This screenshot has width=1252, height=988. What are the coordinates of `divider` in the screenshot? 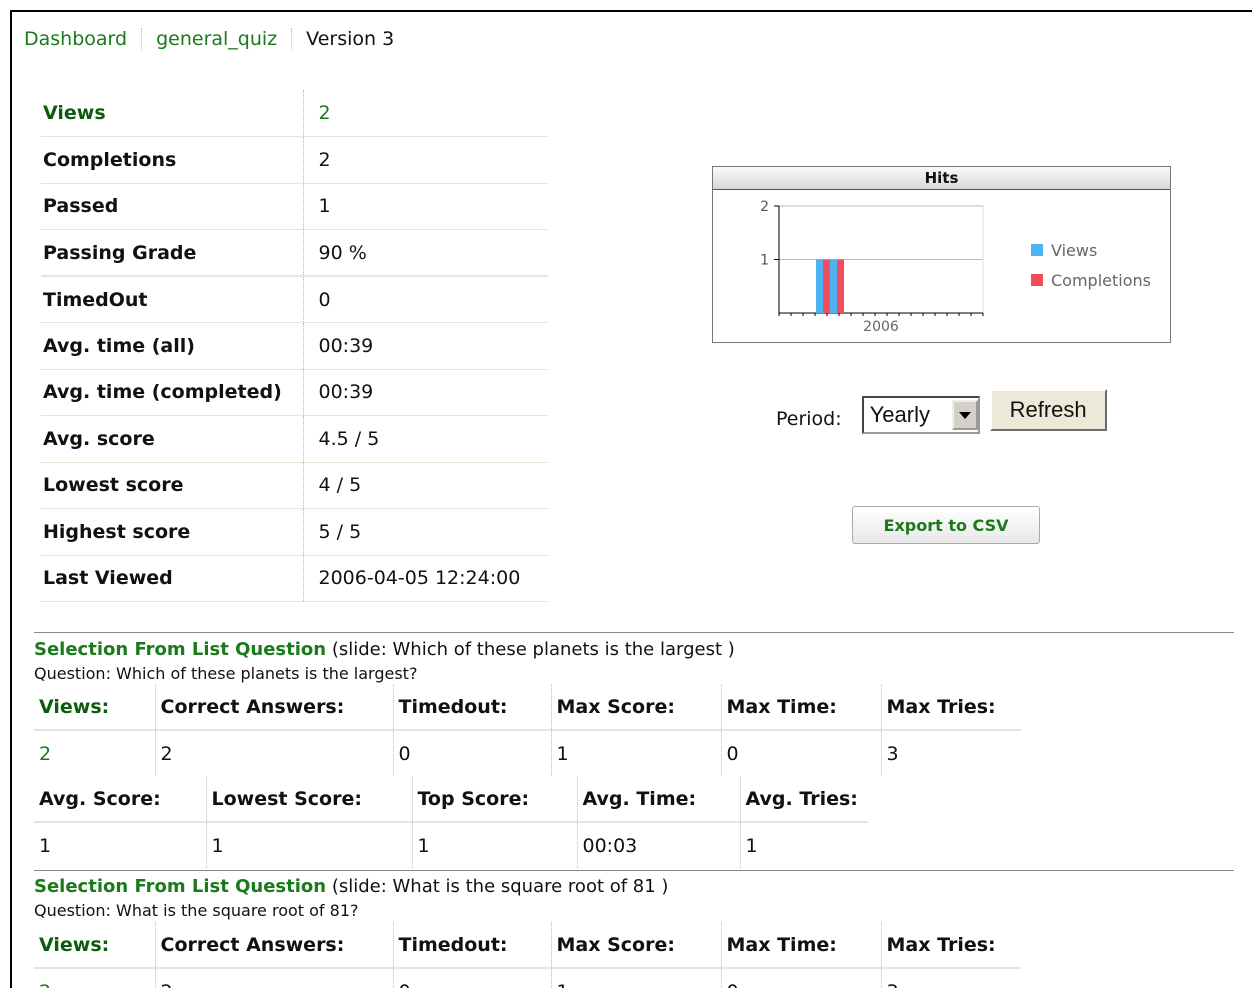 It's located at (634, 870).